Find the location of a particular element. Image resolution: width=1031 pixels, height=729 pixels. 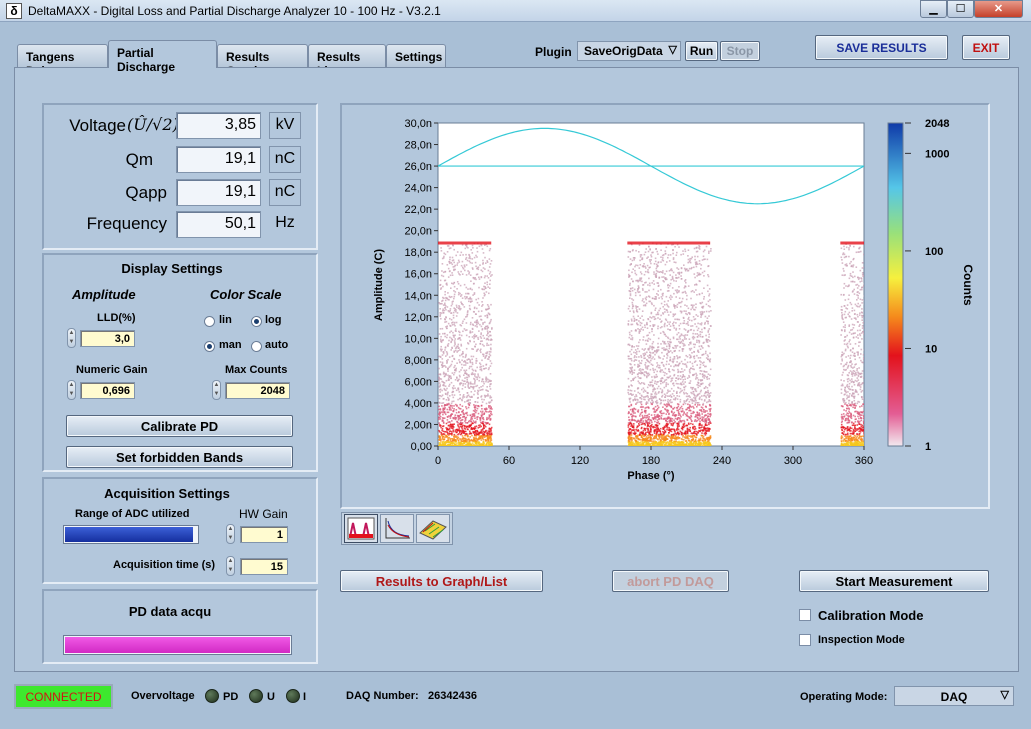

display-settings-group is located at coordinates (180, 362).